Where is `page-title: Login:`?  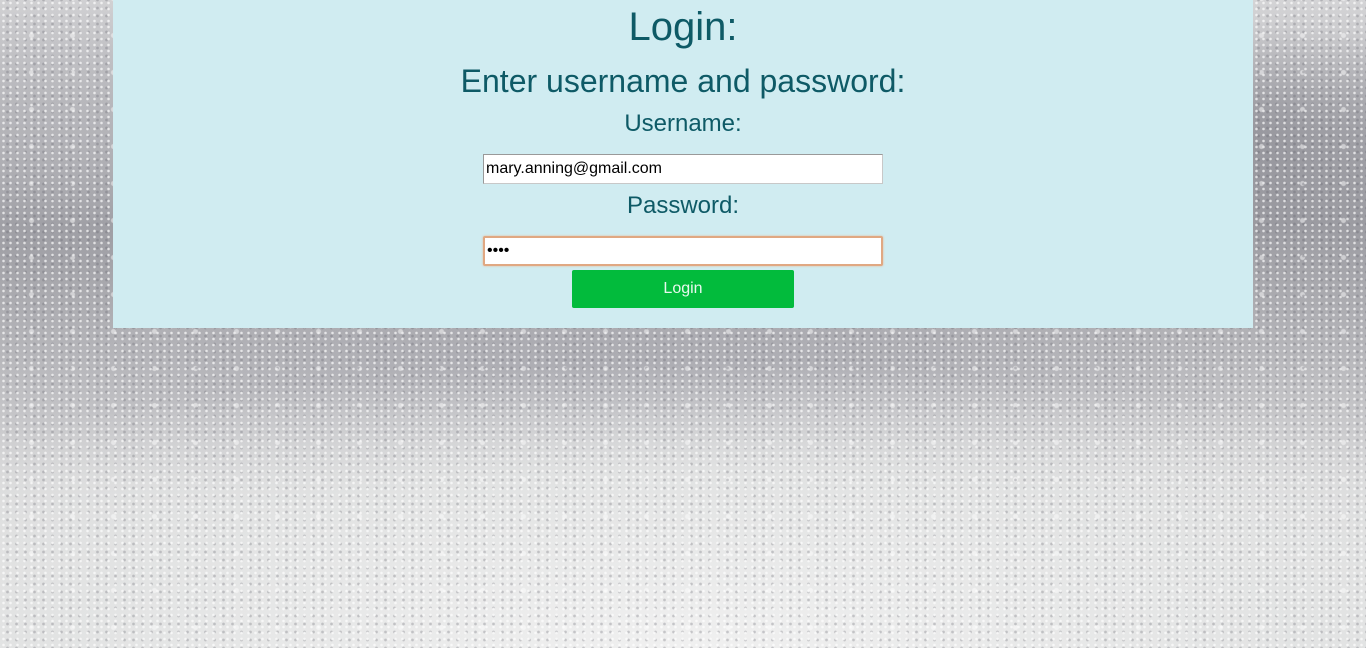 page-title: Login: is located at coordinates (683, 27).